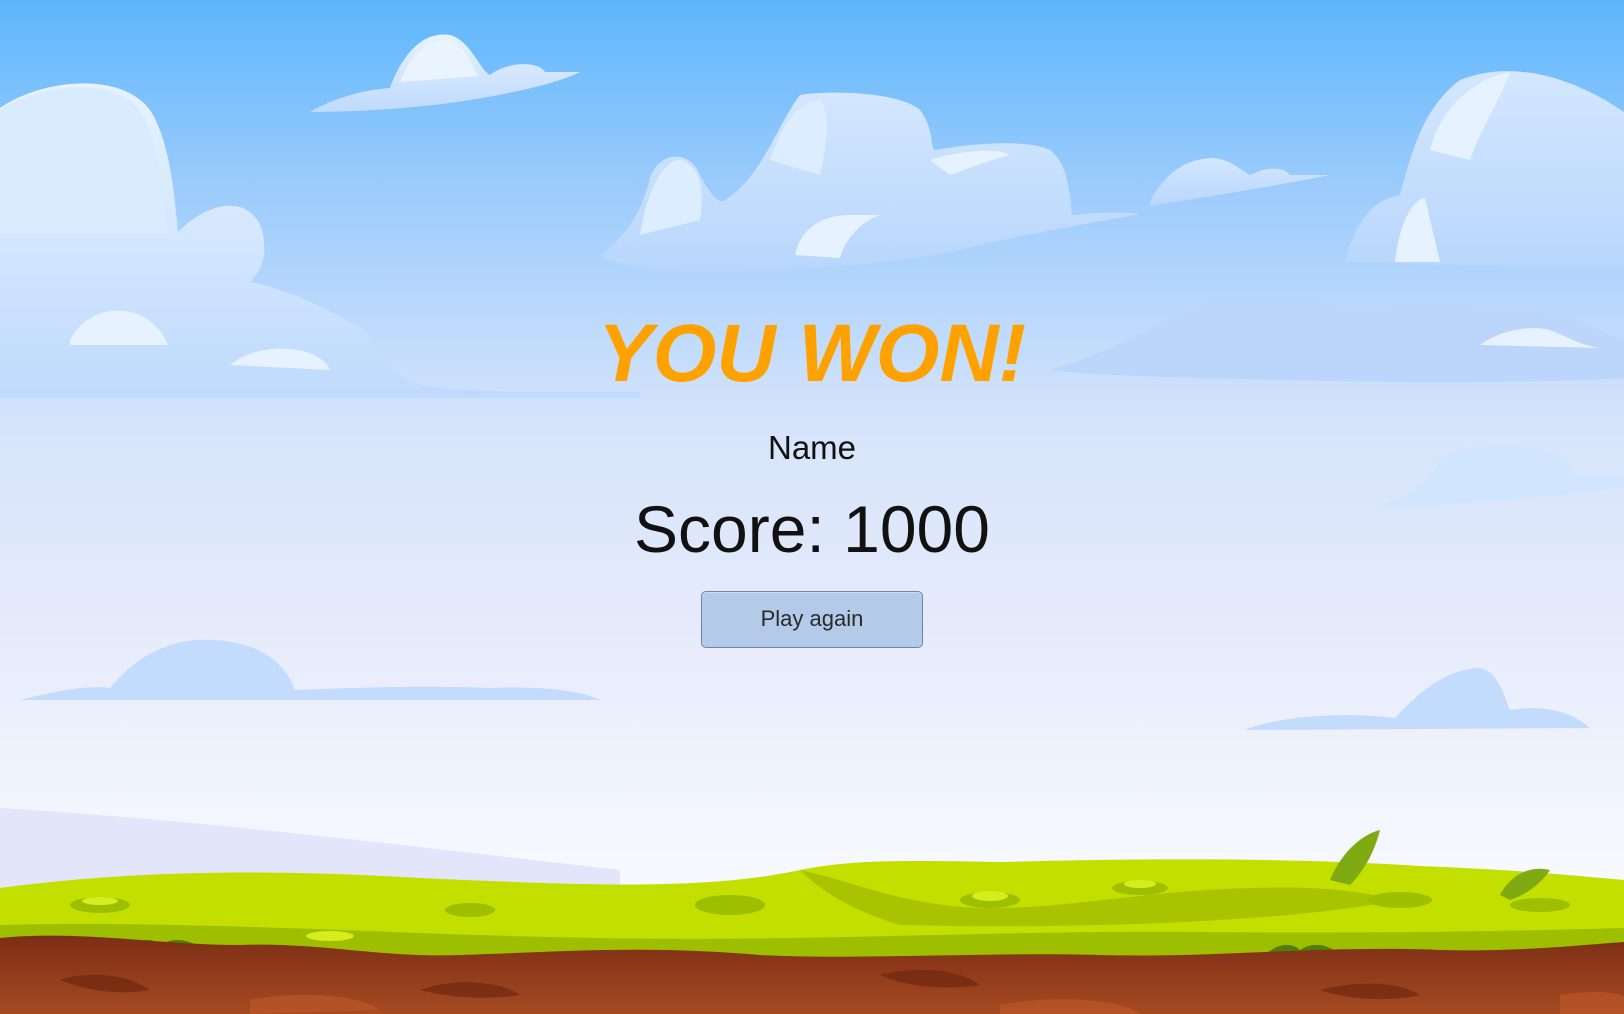  Describe the element at coordinates (812, 619) in the screenshot. I see `play-again-button: Play again` at that location.